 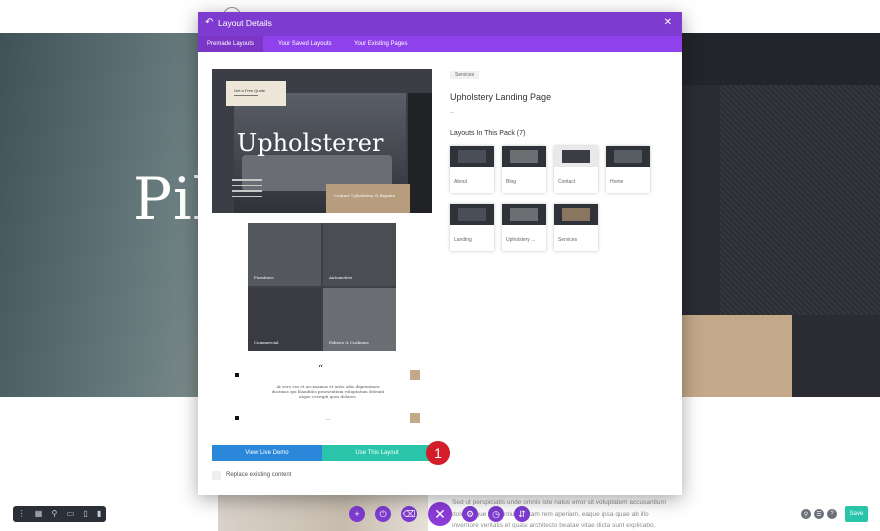 What do you see at coordinates (465, 75) in the screenshot?
I see `category-tag: Services` at bounding box center [465, 75].